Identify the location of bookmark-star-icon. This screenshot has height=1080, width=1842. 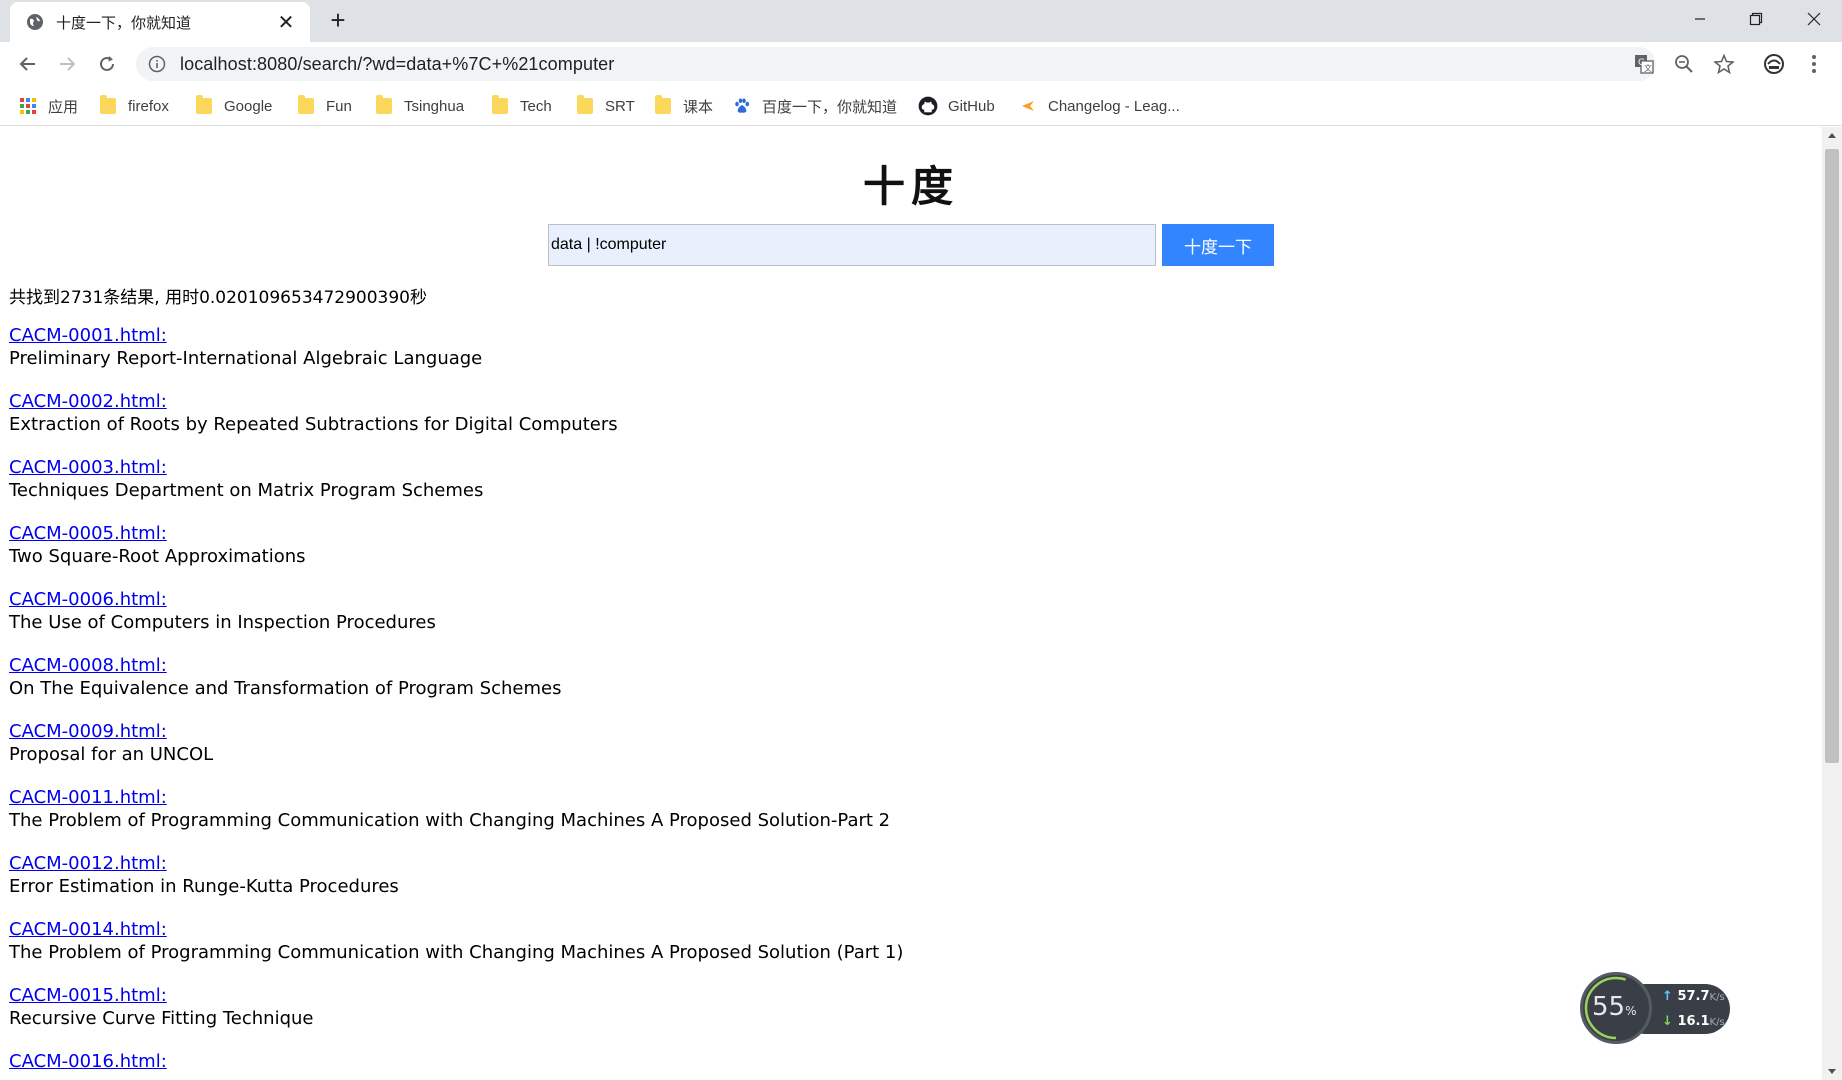
(1724, 64).